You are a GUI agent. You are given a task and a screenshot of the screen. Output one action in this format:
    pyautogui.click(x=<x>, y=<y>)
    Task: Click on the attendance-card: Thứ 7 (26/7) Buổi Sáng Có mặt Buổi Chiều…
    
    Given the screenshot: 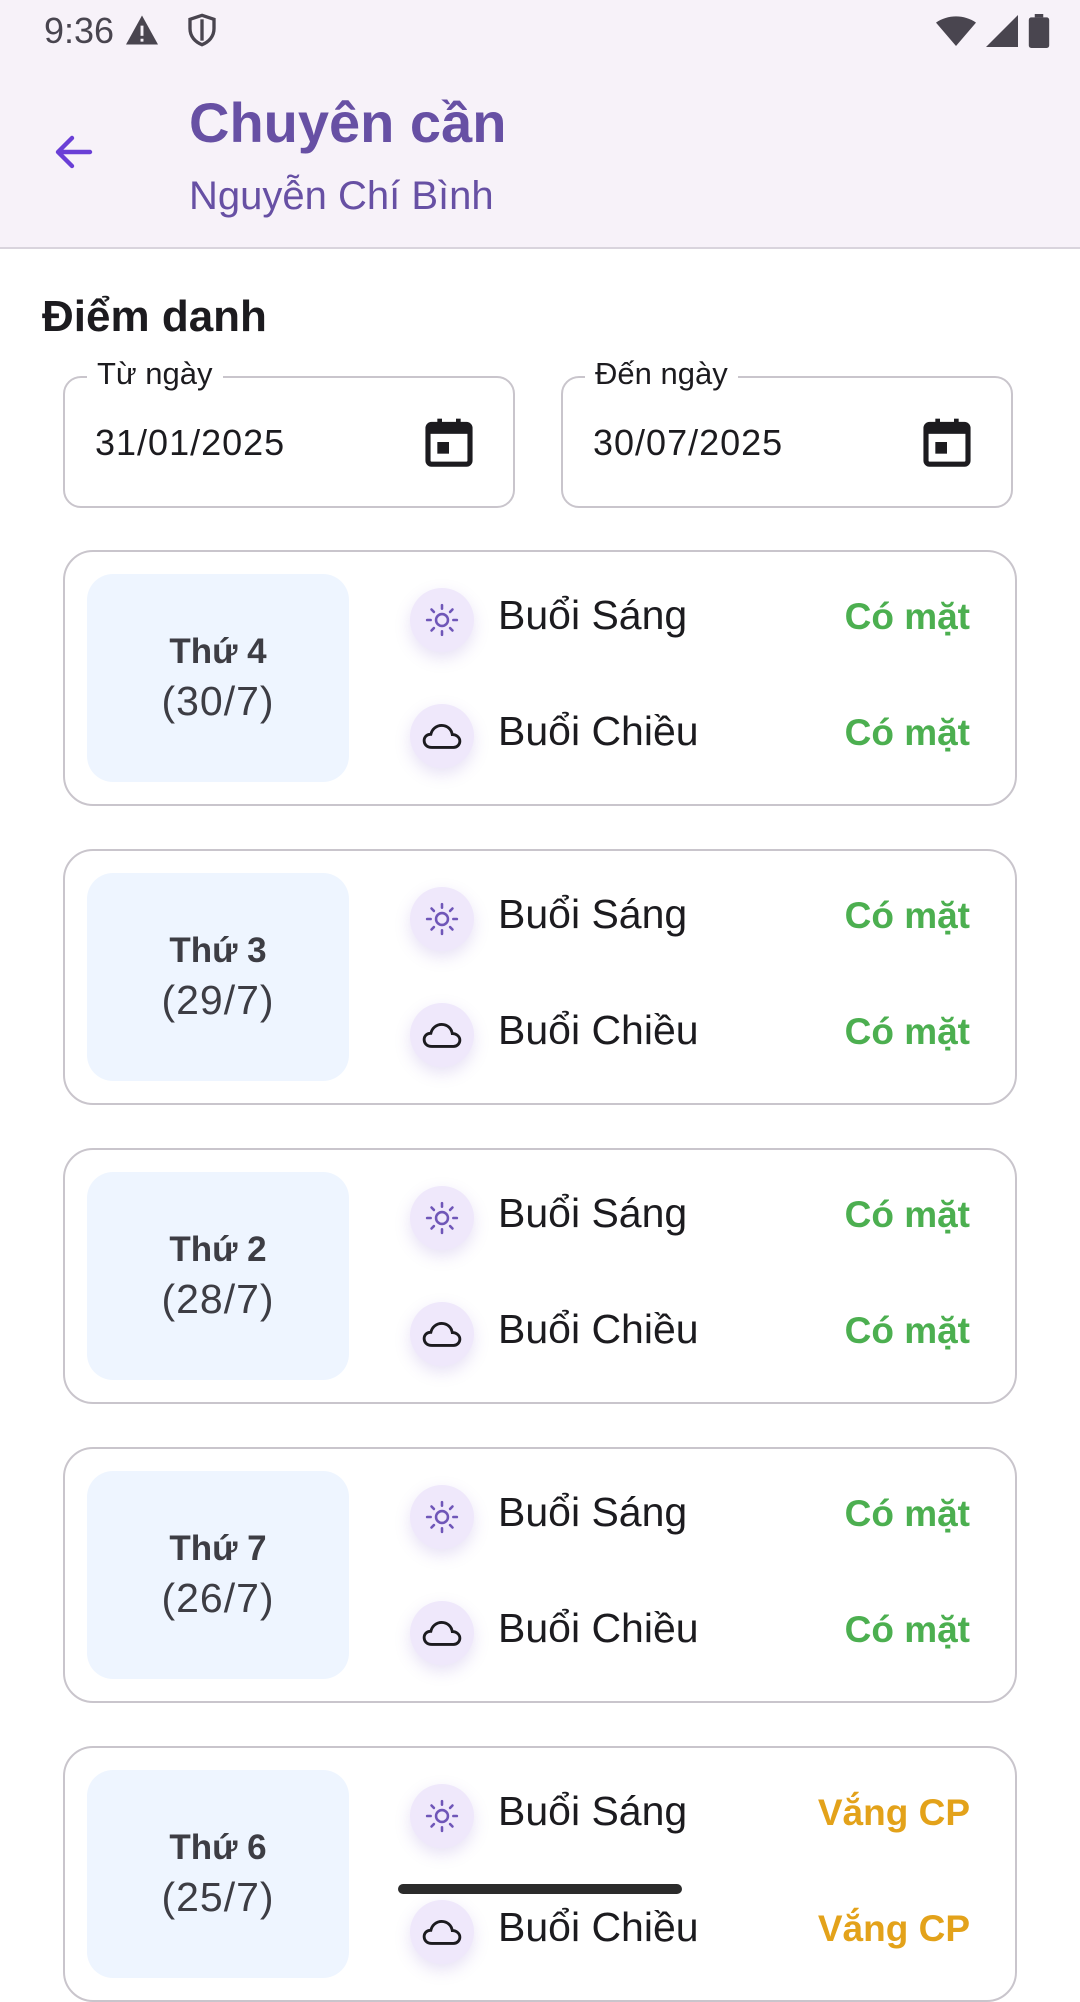 What is the action you would take?
    pyautogui.click(x=540, y=1575)
    